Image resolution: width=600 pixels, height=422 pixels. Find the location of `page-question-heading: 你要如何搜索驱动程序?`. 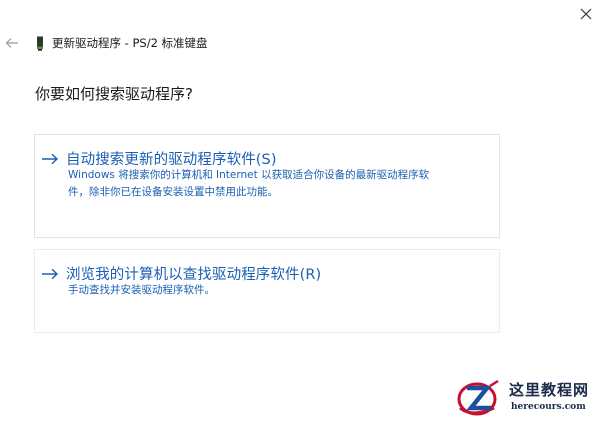

page-question-heading: 你要如何搜索驱动程序? is located at coordinates (114, 94).